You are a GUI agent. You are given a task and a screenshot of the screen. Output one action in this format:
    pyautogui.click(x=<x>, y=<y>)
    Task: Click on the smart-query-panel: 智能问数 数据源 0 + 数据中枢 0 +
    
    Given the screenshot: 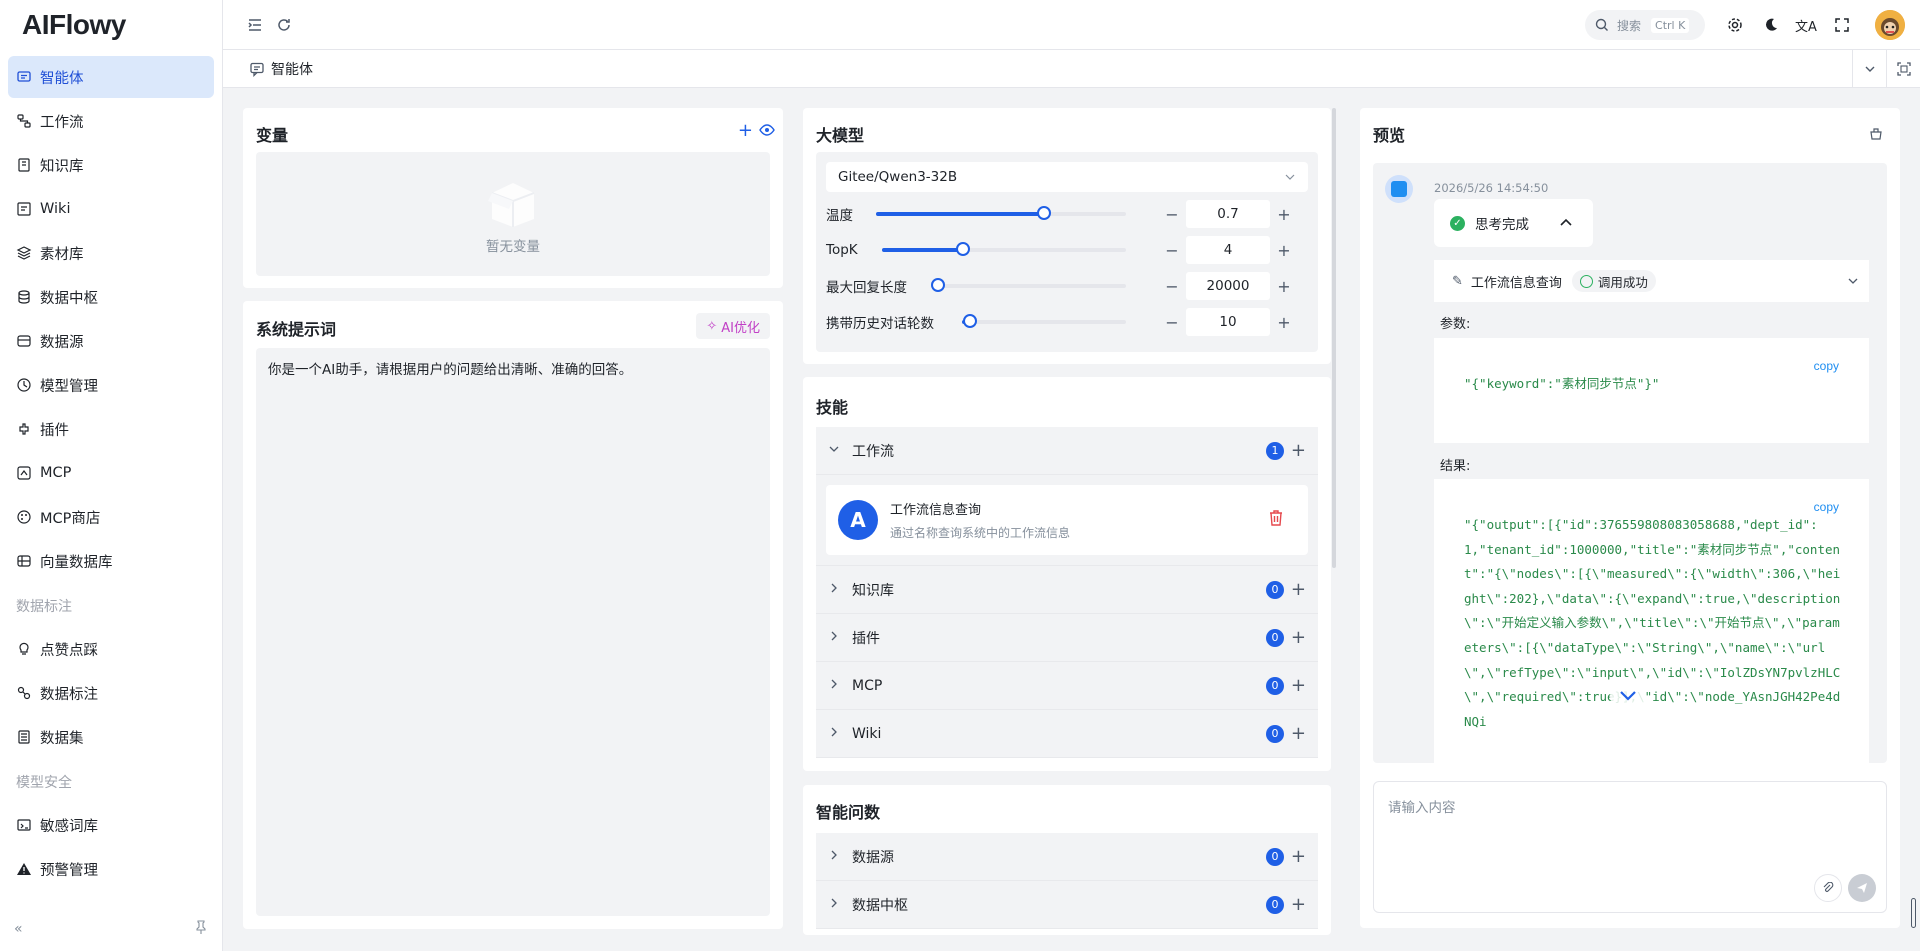 What is the action you would take?
    pyautogui.click(x=1067, y=860)
    